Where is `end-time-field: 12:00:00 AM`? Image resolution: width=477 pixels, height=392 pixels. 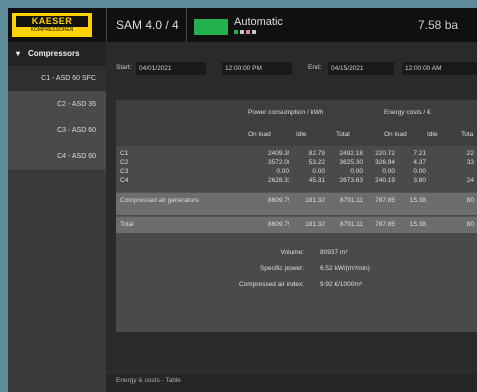
end-time-field: 12:00:00 AM is located at coordinates (439, 68).